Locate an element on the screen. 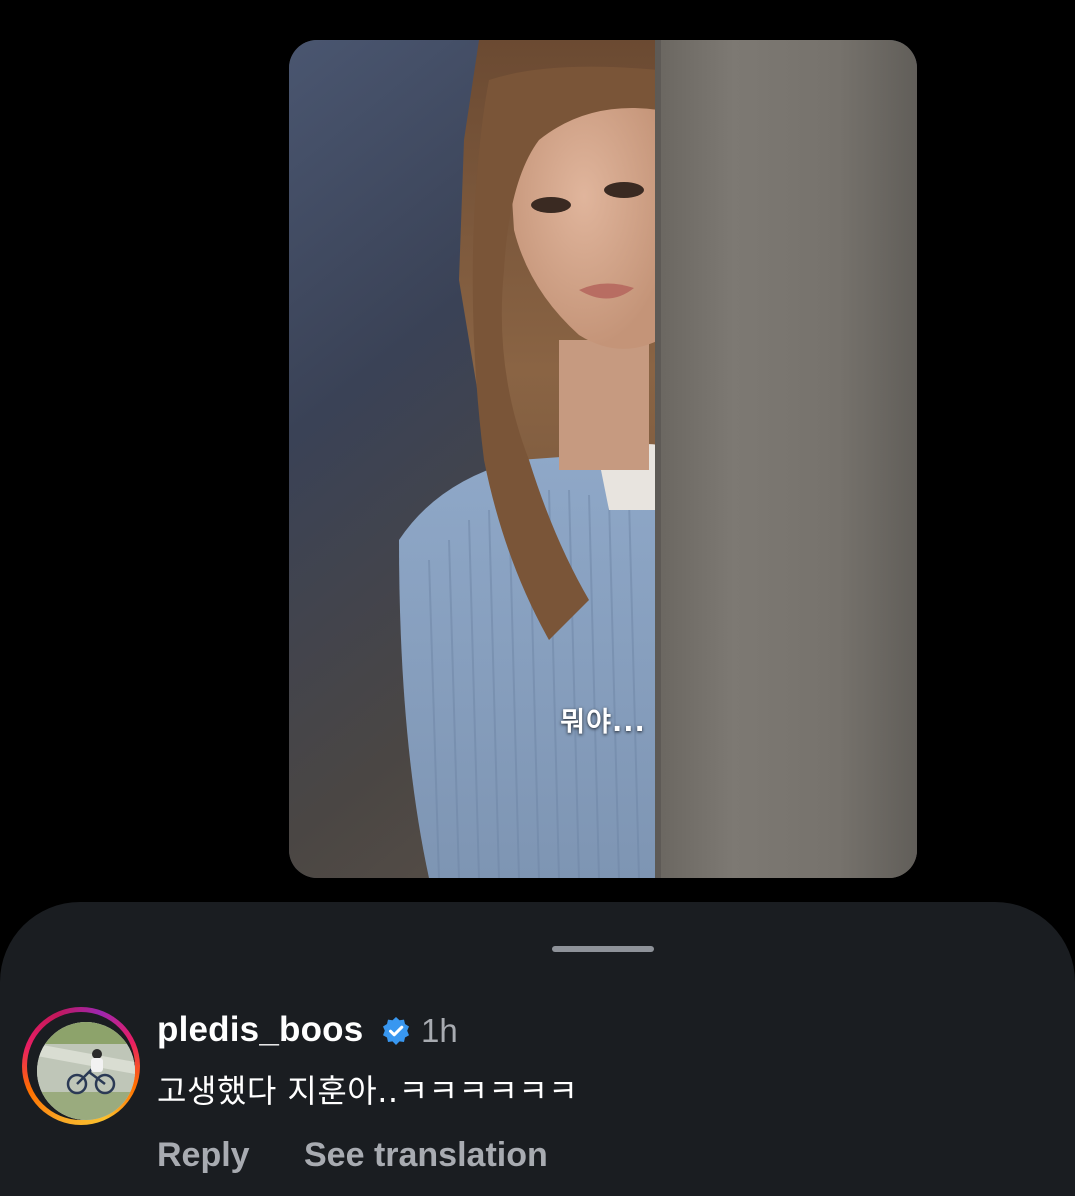 The image size is (1075, 1196). avatar-border is located at coordinates (81, 1066).